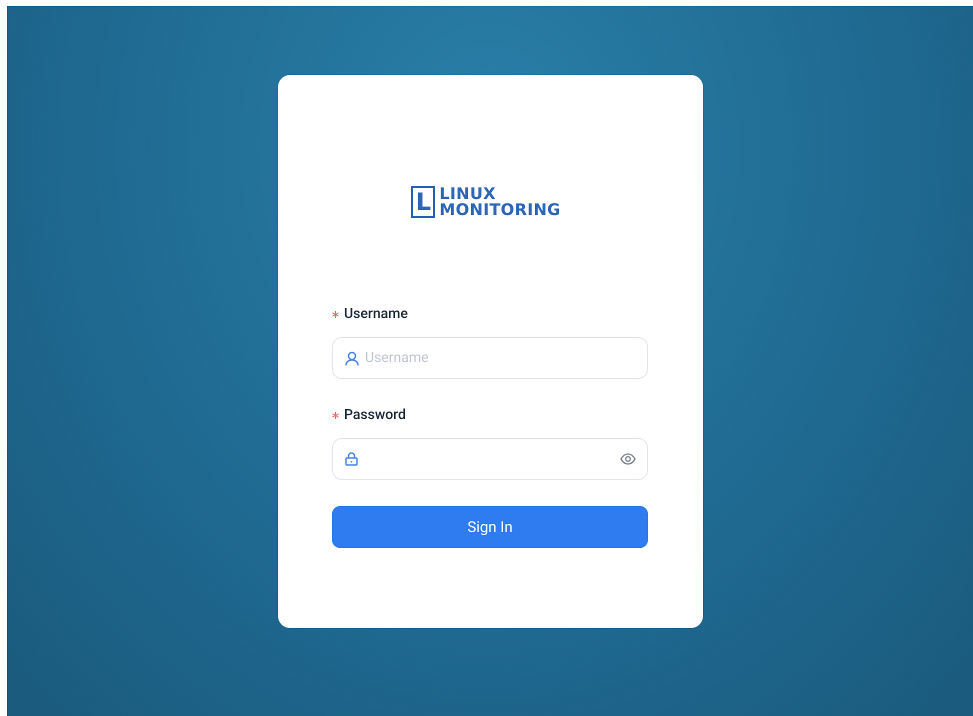  What do you see at coordinates (468, 194) in the screenshot?
I see `logo-text: LINUX` at bounding box center [468, 194].